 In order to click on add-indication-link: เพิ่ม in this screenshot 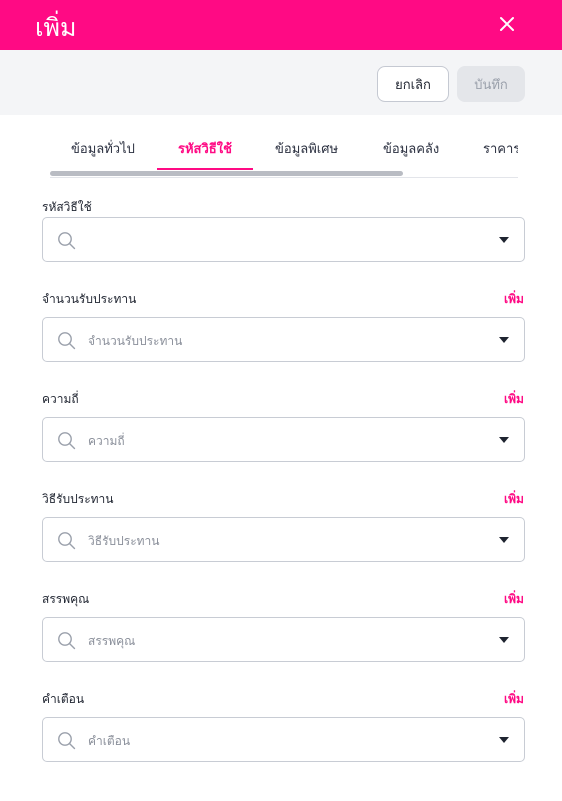, I will do `click(514, 599)`.